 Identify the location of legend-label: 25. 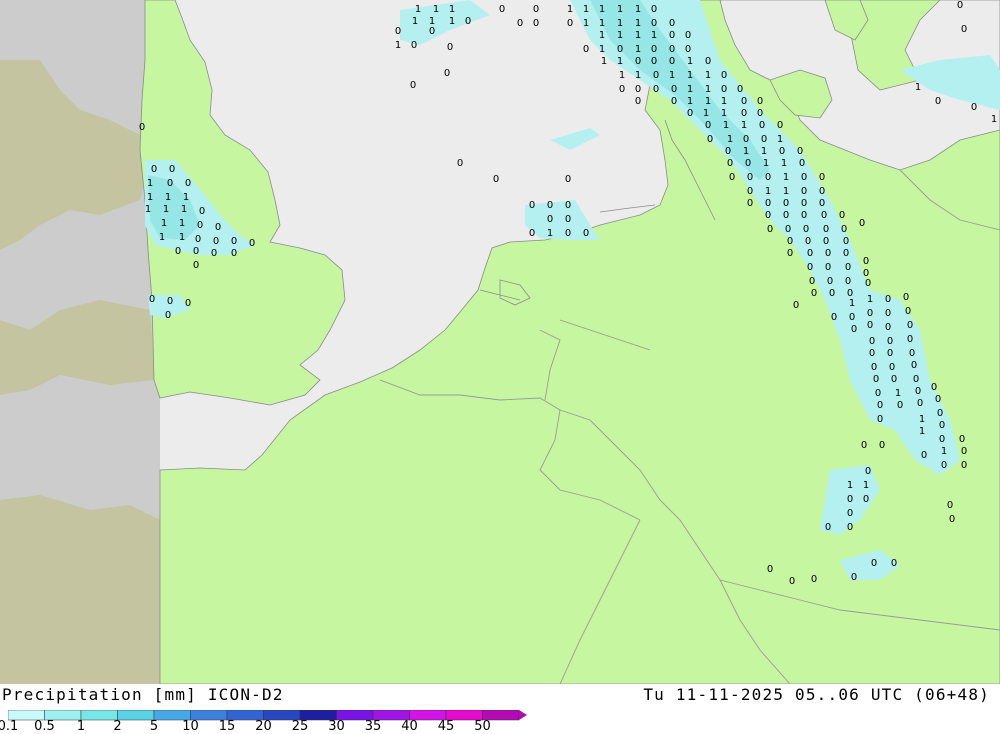
(300, 726).